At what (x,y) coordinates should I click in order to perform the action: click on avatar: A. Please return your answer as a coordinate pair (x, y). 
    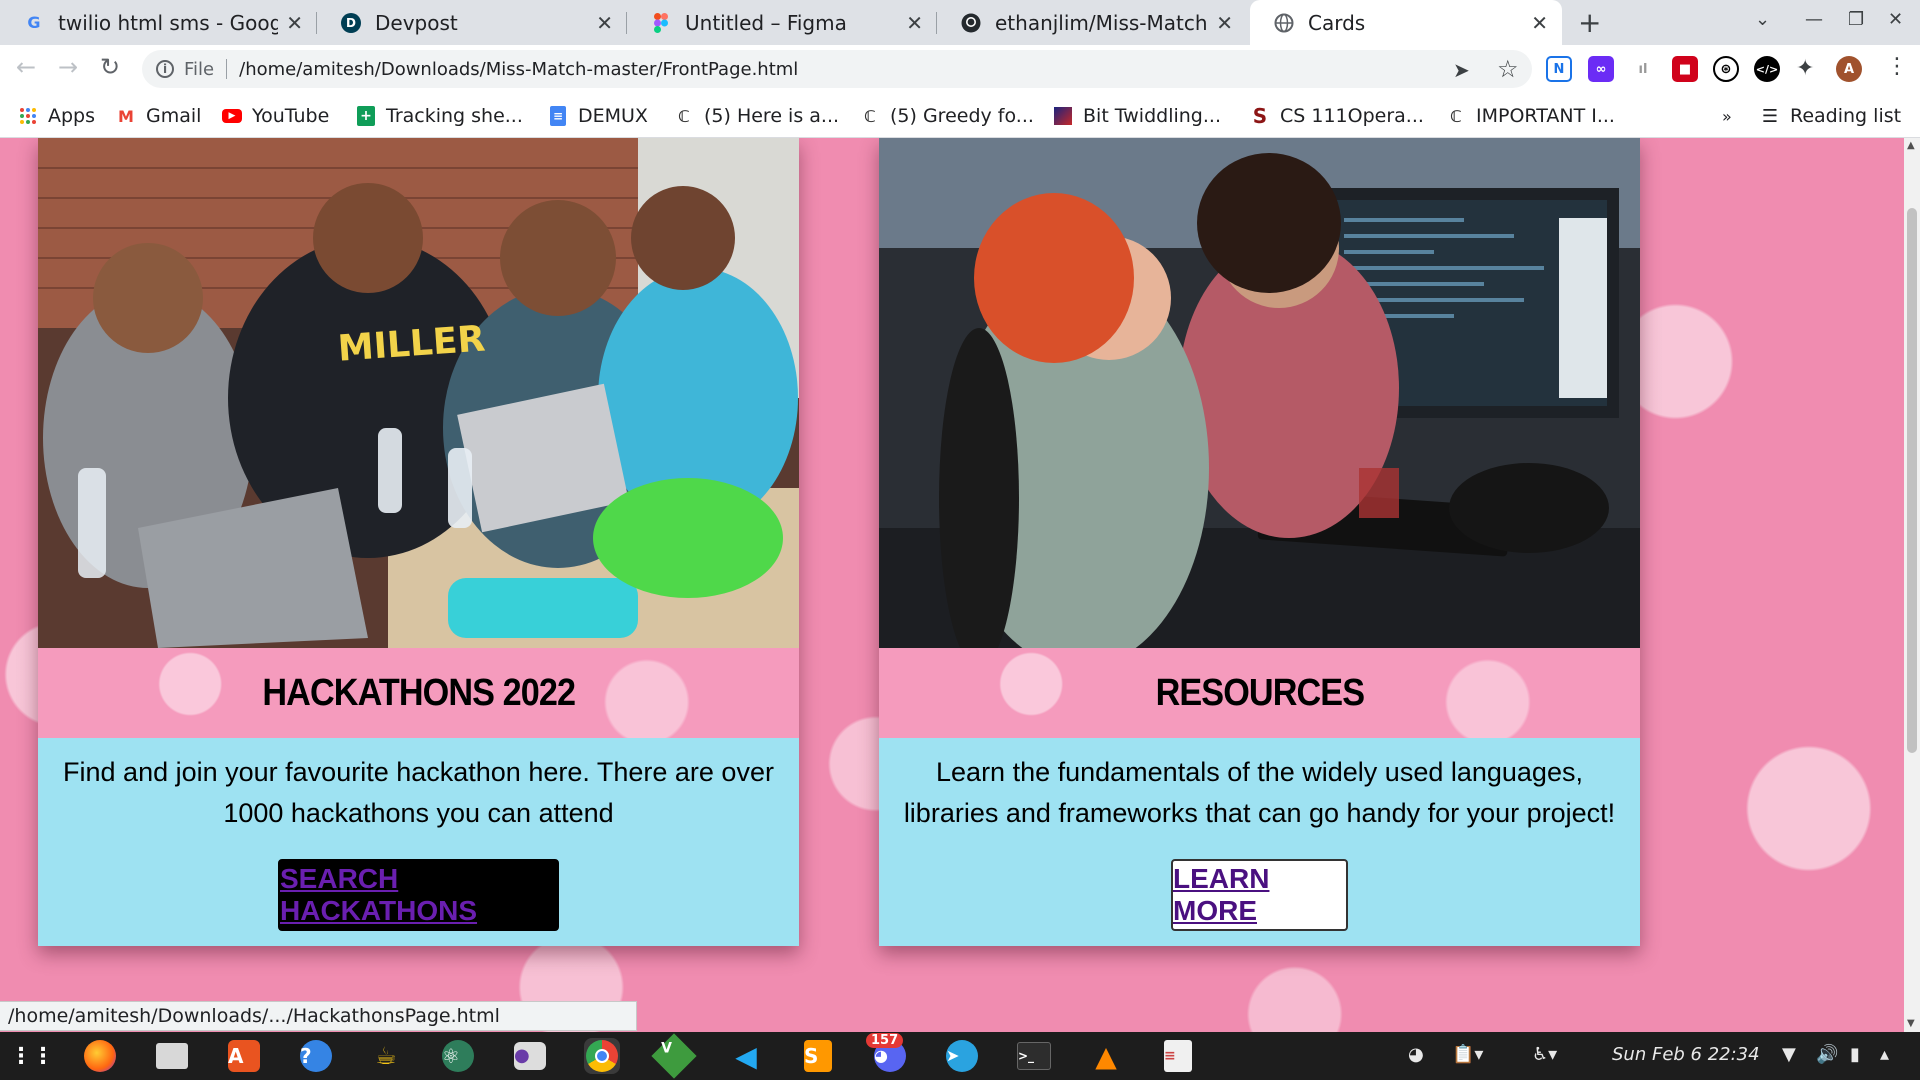
    Looking at the image, I should click on (1849, 69).